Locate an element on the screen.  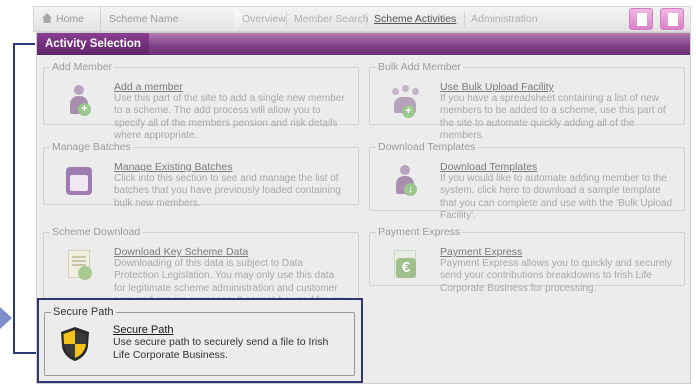
section-legend: Payment Express is located at coordinates (419, 232).